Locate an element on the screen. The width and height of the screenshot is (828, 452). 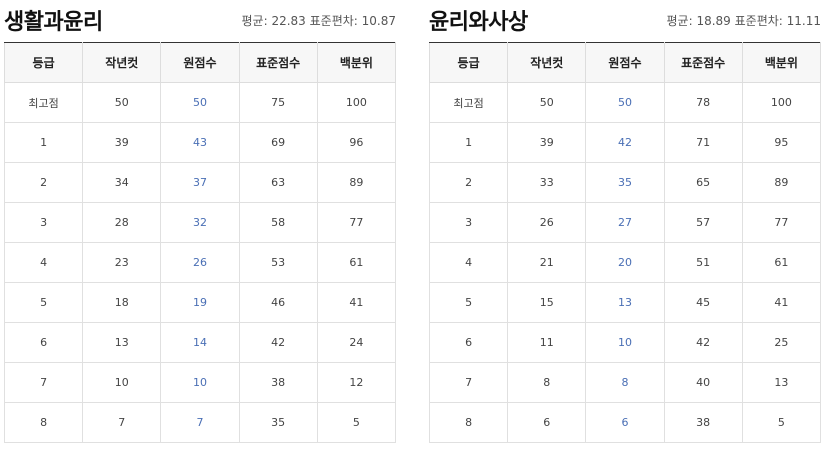
score-statistics: 평균: 18.89 표준편차: 11.11 is located at coordinates (743, 21).